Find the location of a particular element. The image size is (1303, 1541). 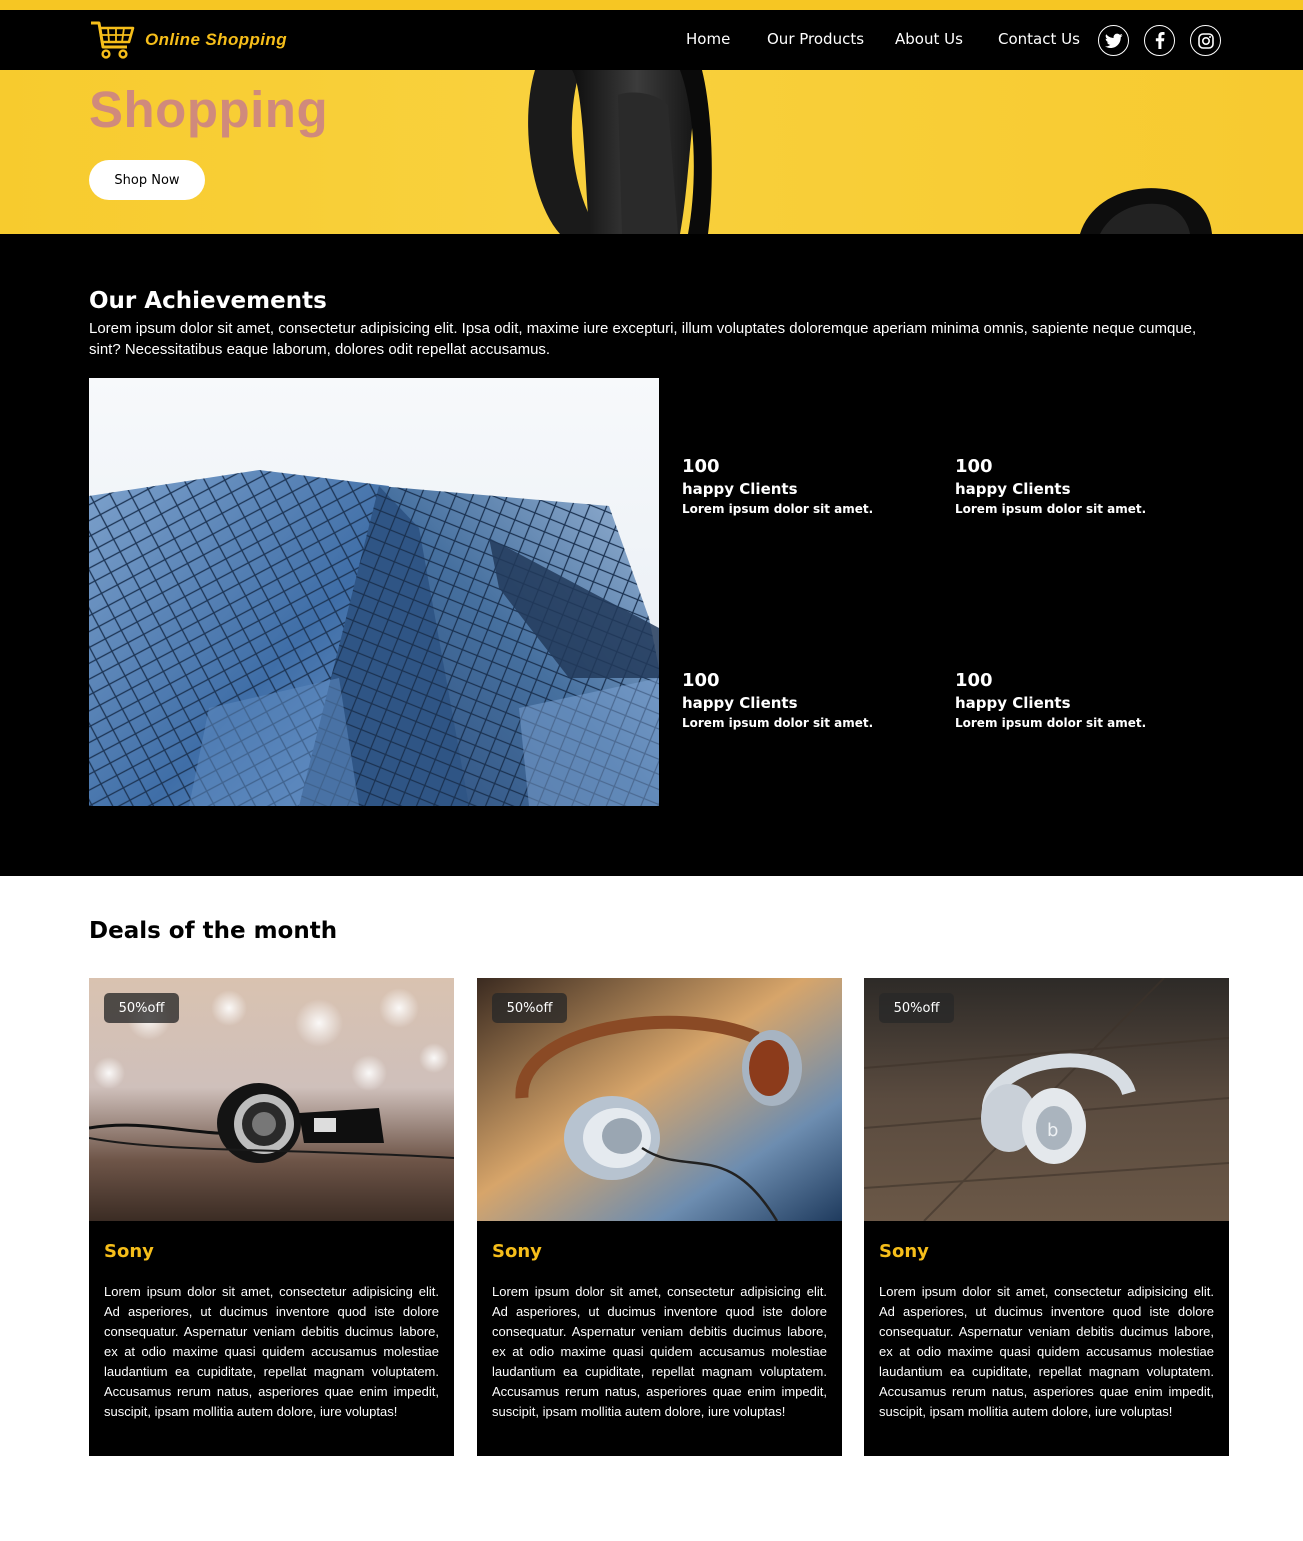

instagram-icon is located at coordinates (1205, 40).